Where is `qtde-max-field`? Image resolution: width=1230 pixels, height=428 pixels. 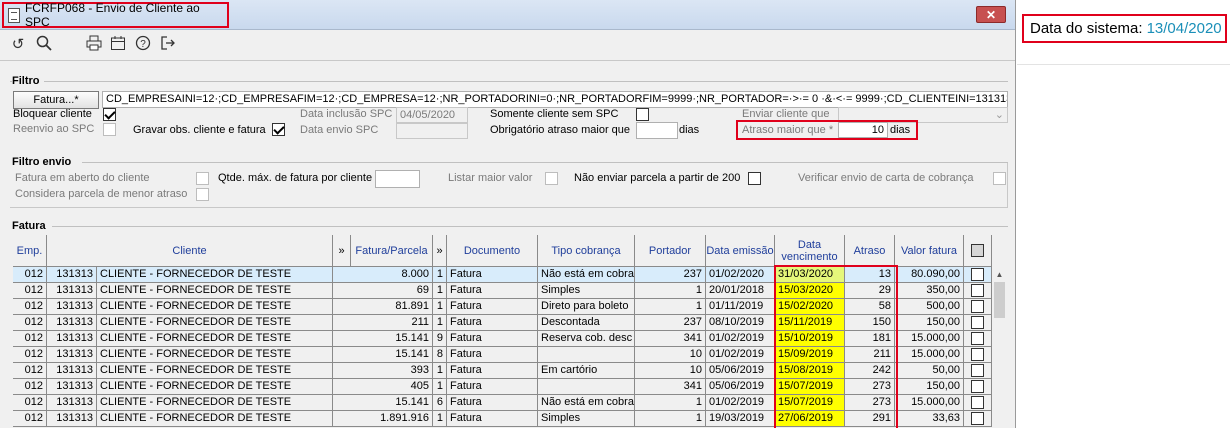 qtde-max-field is located at coordinates (397, 179).